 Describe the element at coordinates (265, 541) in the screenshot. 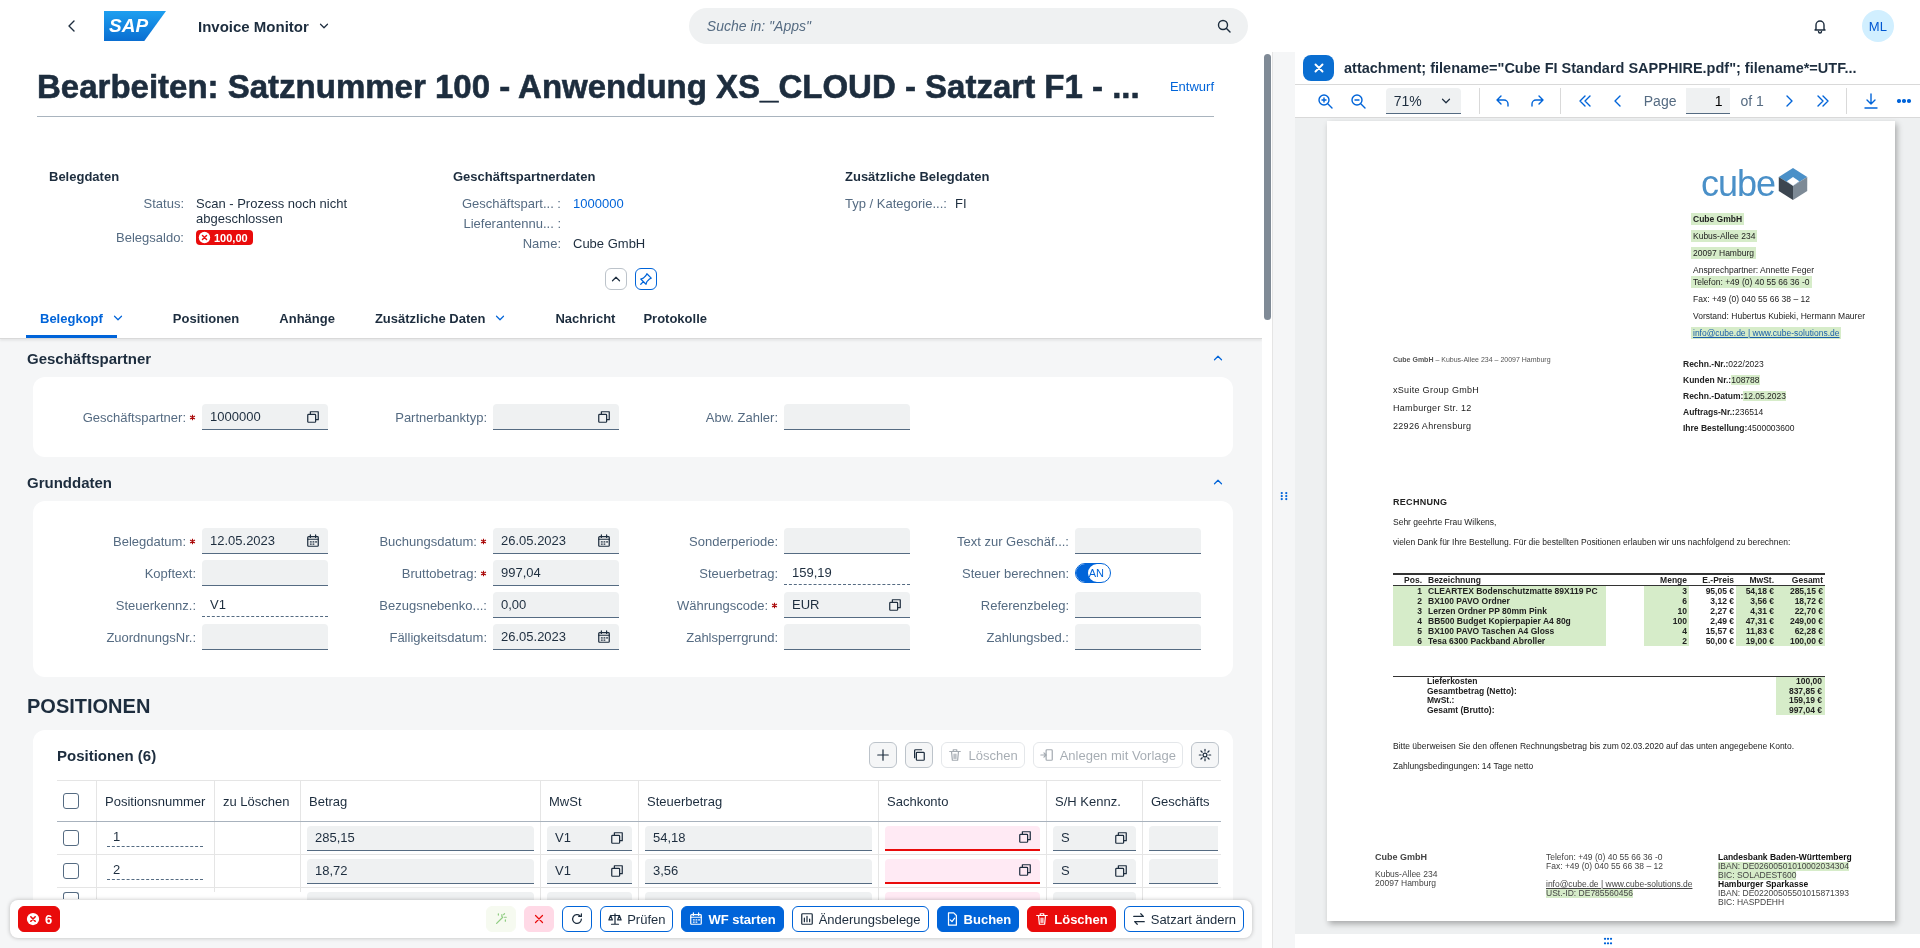

I see `input-field: 12.05.2023` at that location.